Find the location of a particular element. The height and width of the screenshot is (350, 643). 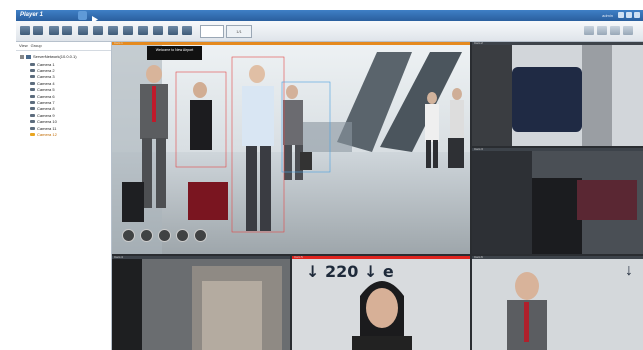

layout-1plus7-icon is located at coordinates (98, 30).